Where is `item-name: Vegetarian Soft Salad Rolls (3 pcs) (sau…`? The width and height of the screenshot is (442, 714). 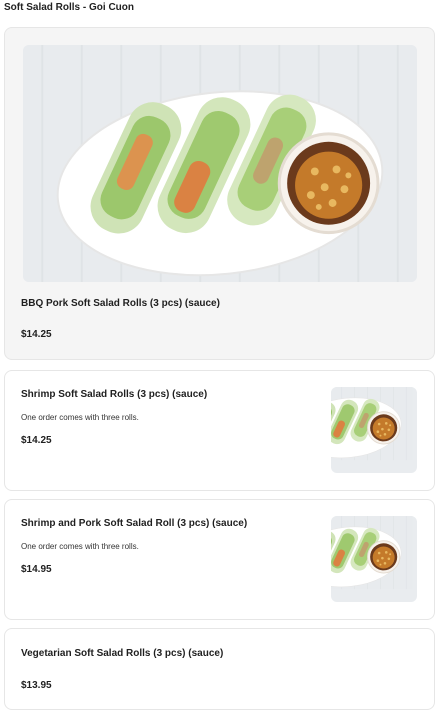 item-name: Vegetarian Soft Salad Rolls (3 pcs) (sau… is located at coordinates (122, 653).